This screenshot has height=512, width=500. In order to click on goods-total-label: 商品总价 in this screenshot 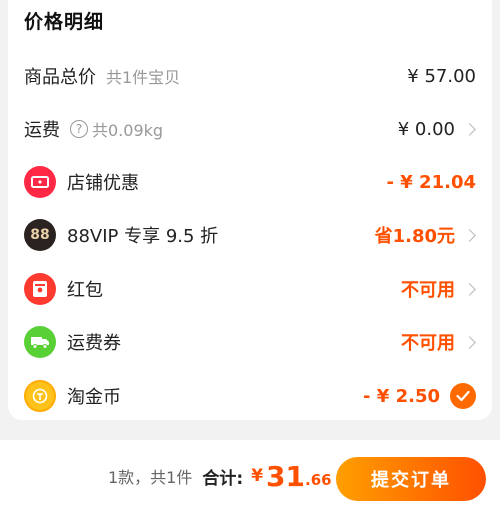, I will do `click(60, 77)`.